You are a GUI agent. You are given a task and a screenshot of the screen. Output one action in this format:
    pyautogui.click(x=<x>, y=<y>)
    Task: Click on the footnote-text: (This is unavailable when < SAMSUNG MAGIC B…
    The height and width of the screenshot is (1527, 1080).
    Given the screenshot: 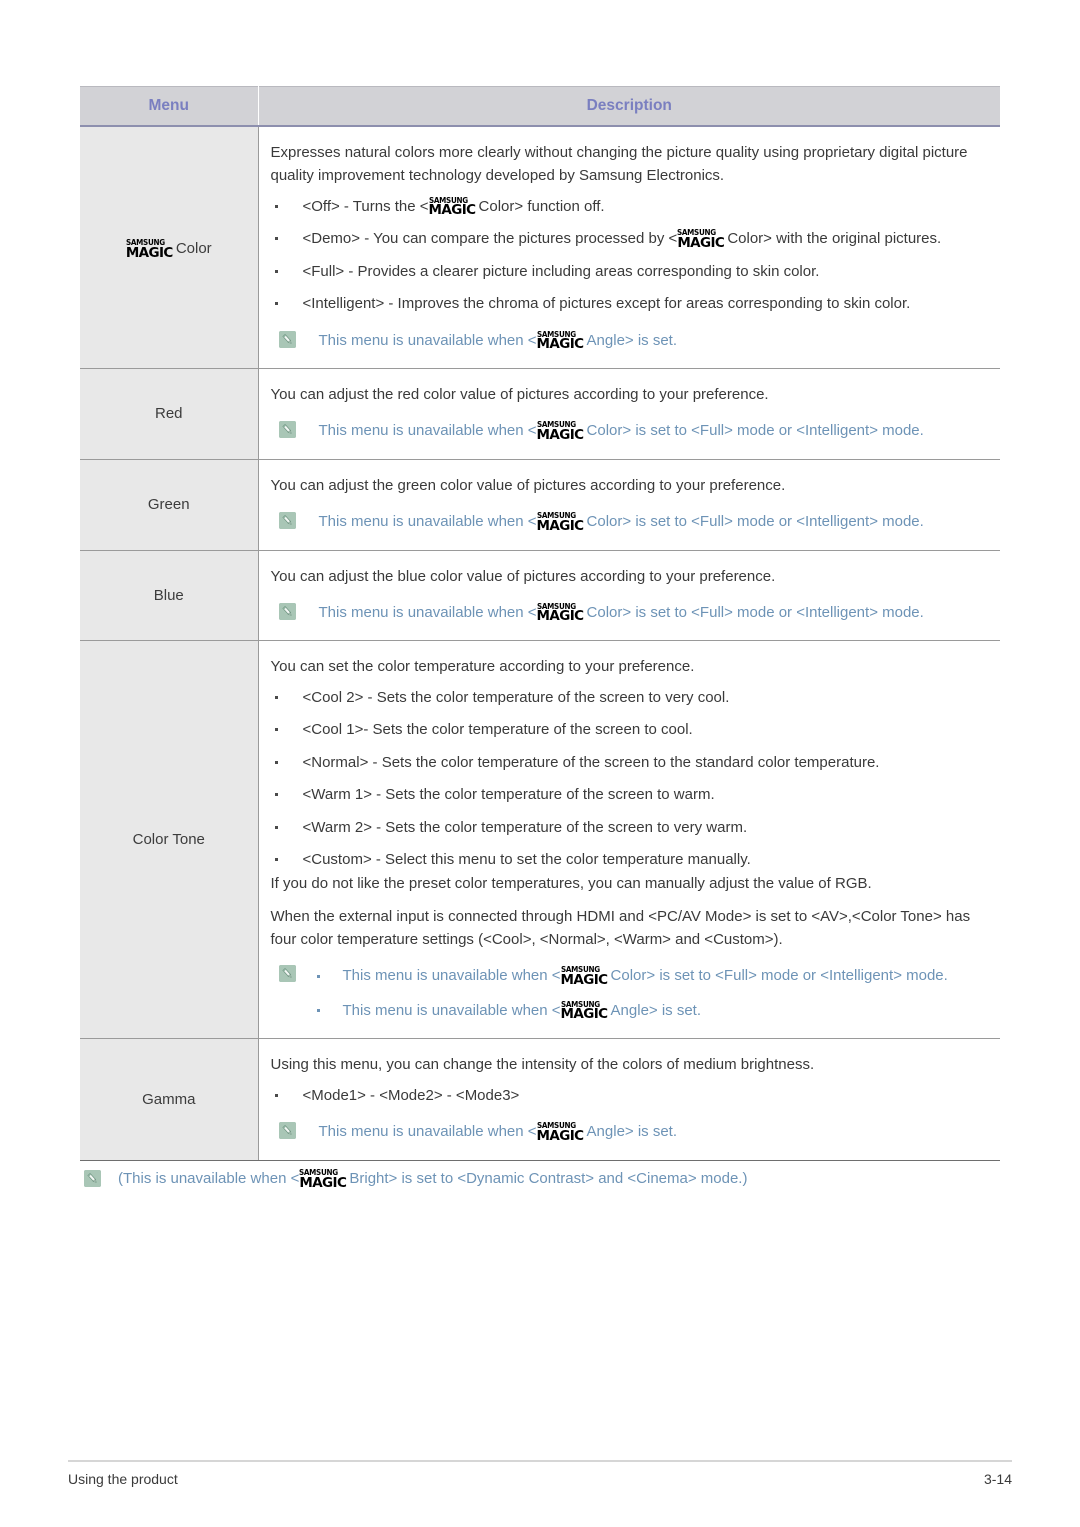 What is the action you would take?
    pyautogui.click(x=433, y=1179)
    